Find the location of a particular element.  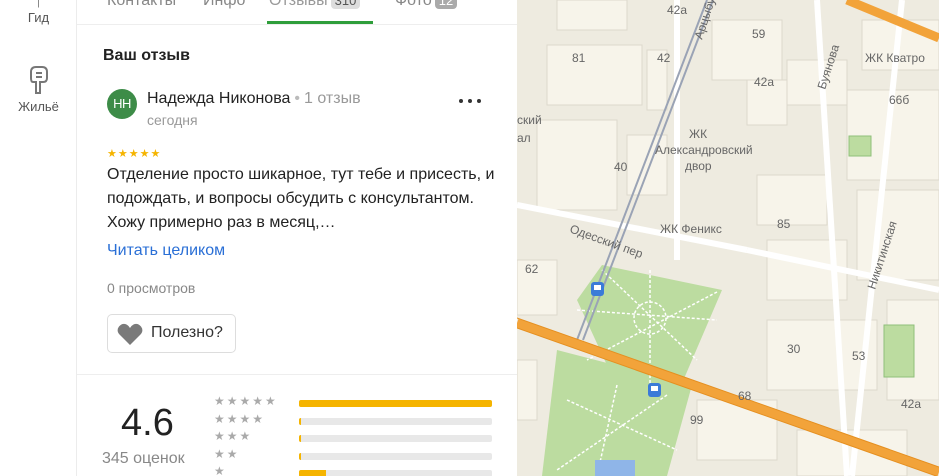

views-count: 0 просмотров is located at coordinates (151, 288).